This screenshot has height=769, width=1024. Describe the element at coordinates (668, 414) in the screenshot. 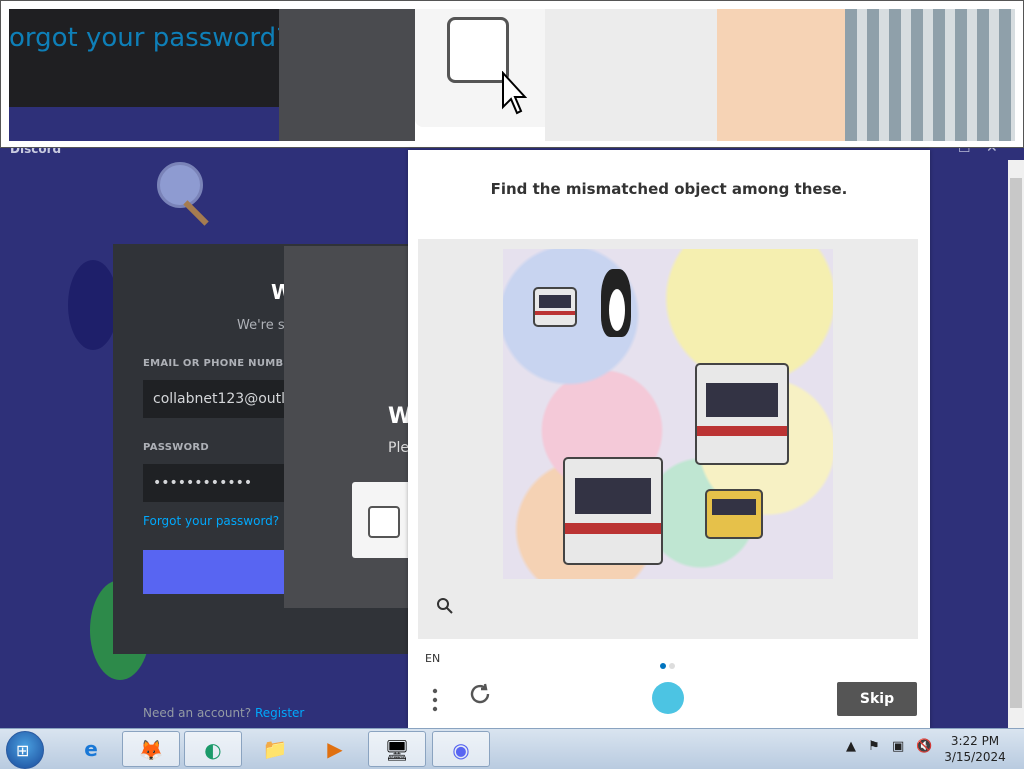

I see `challenge-image` at that location.